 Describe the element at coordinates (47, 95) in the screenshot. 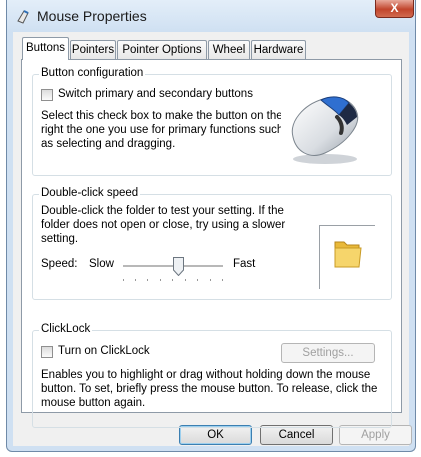

I see `switch-buttons-checkbox` at that location.